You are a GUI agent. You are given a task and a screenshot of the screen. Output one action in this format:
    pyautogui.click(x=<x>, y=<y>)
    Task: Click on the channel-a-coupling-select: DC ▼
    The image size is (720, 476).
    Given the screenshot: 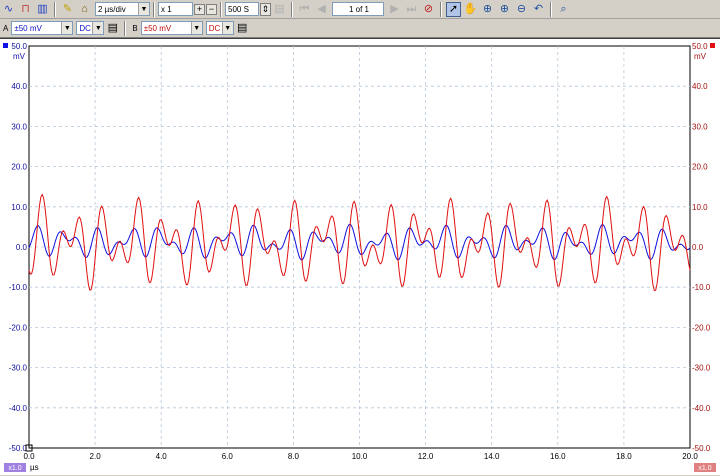 What is the action you would take?
    pyautogui.click(x=90, y=28)
    